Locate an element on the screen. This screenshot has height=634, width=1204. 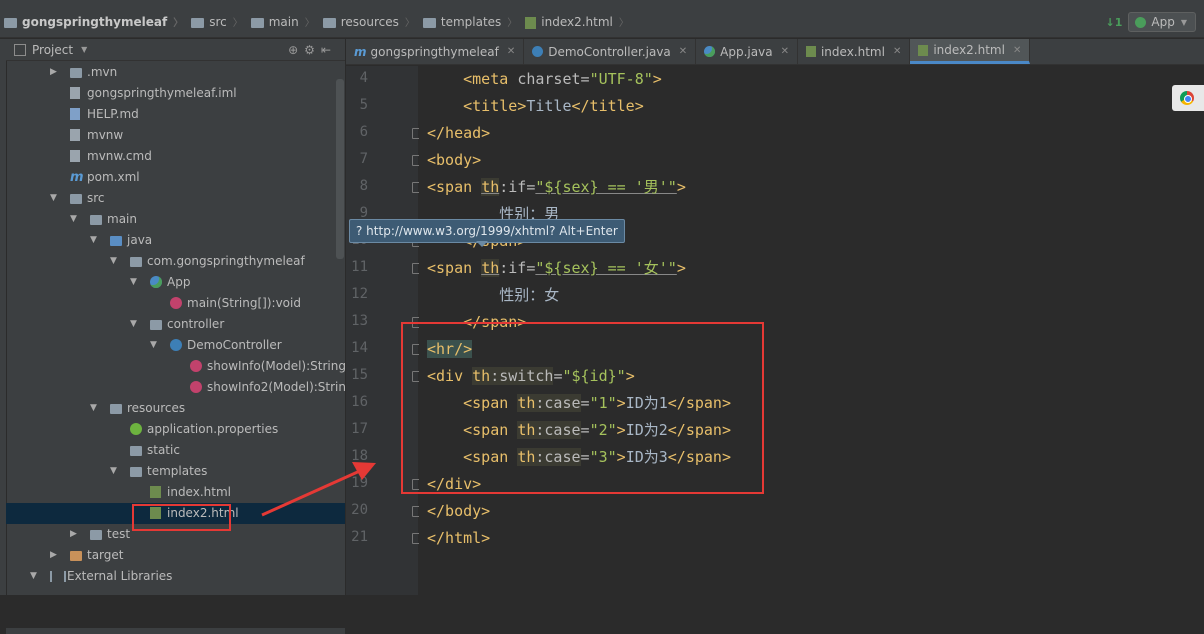
annotation-arrow-layer is located at coordinates (318, 489).